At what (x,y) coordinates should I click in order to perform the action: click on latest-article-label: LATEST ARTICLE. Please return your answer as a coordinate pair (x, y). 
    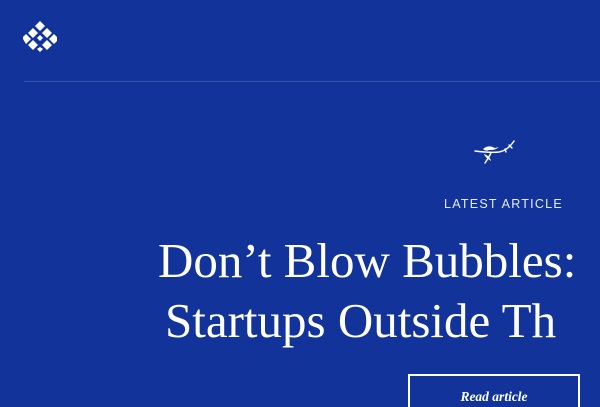
    Looking at the image, I should click on (503, 204).